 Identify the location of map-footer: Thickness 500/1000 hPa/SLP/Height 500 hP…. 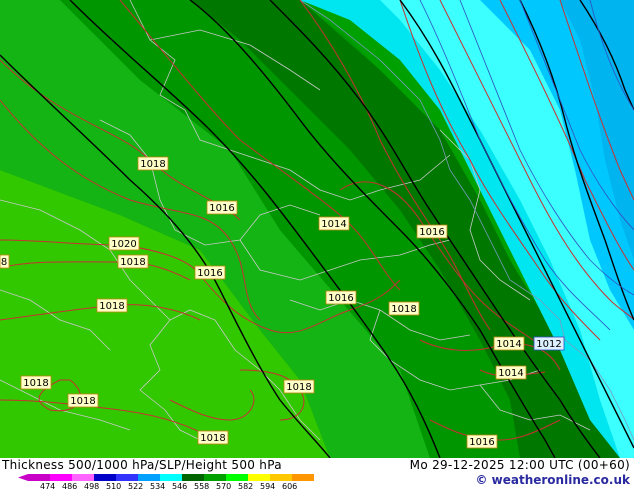
(317, 474).